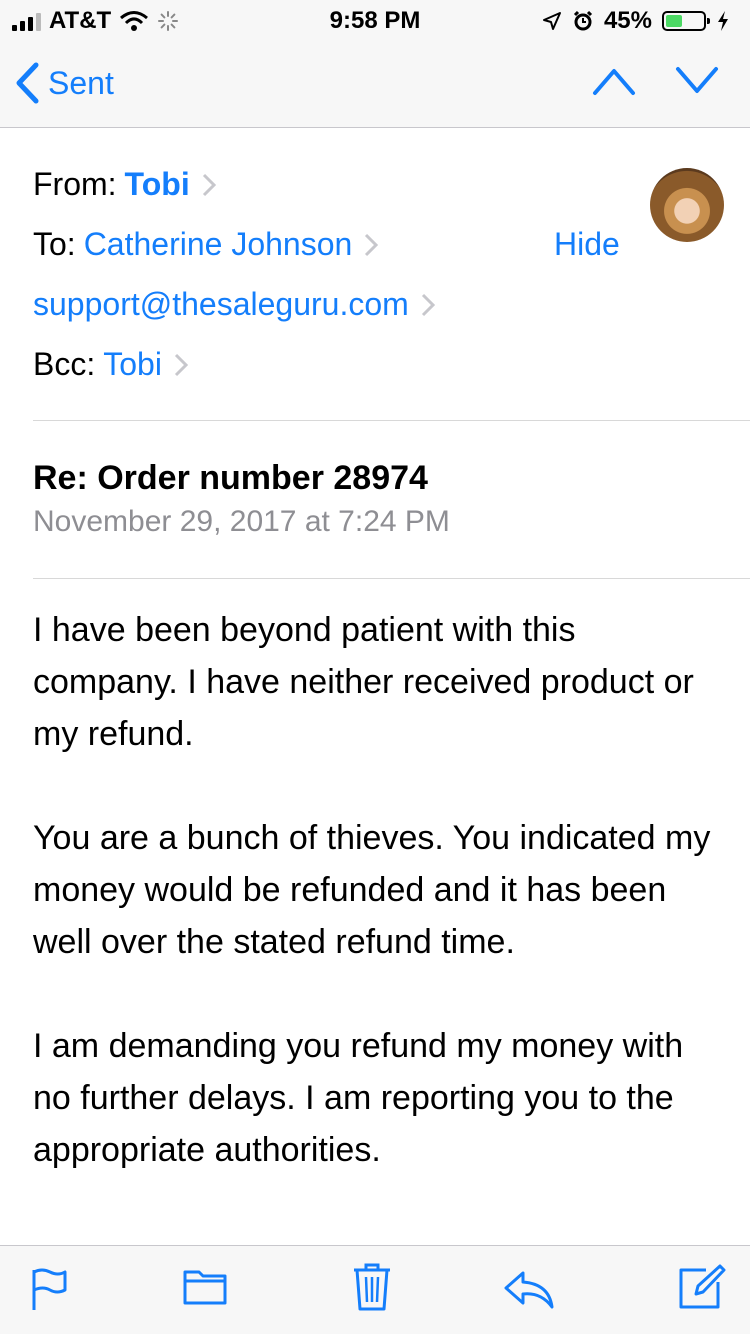  Describe the element at coordinates (64, 364) in the screenshot. I see `bcc-label: Bcc:` at that location.